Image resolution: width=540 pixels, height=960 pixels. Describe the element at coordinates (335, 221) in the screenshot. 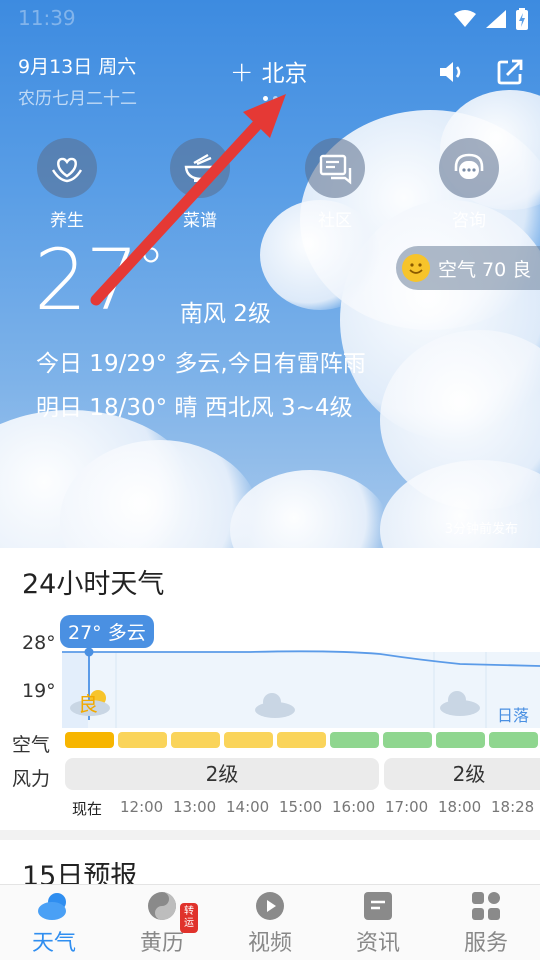

I see `service-label: 社区` at that location.